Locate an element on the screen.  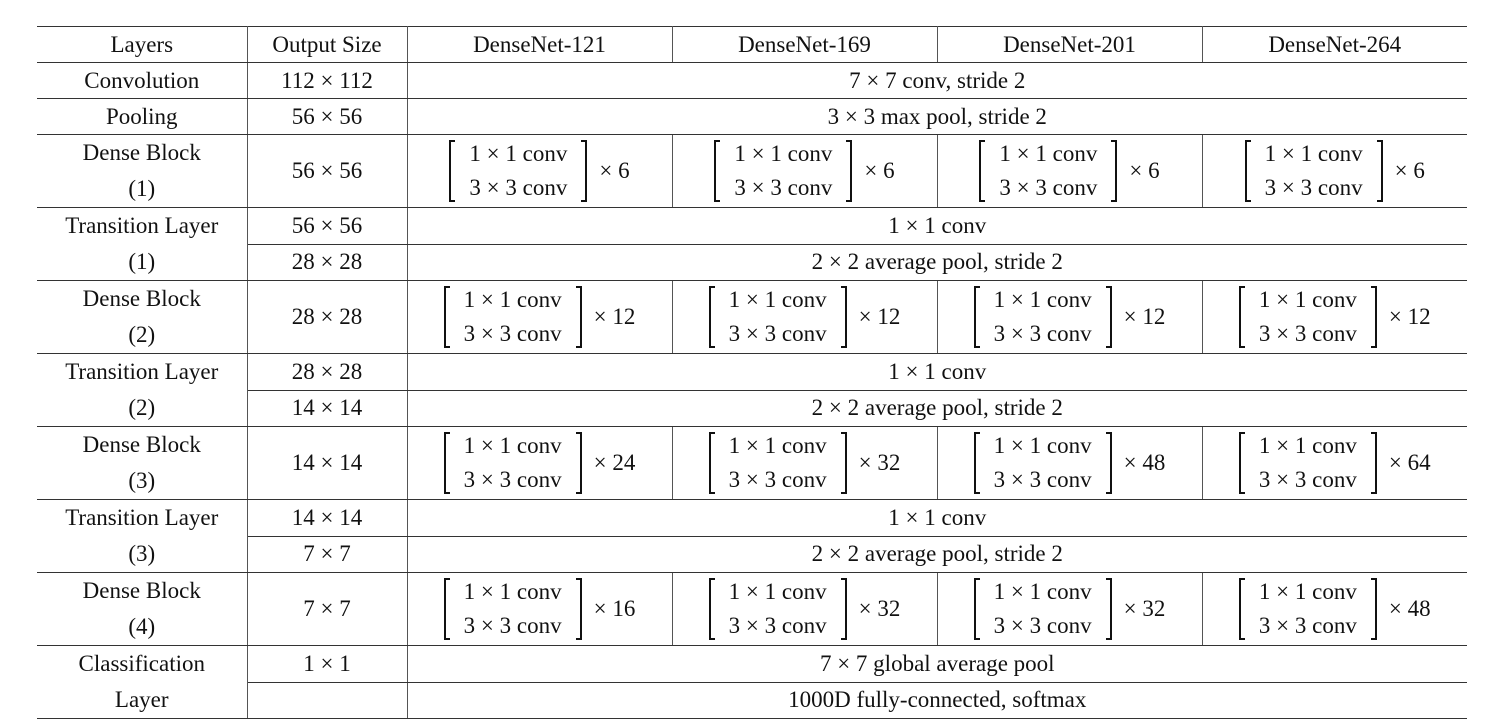
repeat-multiplier: × 12 is located at coordinates (1409, 316).